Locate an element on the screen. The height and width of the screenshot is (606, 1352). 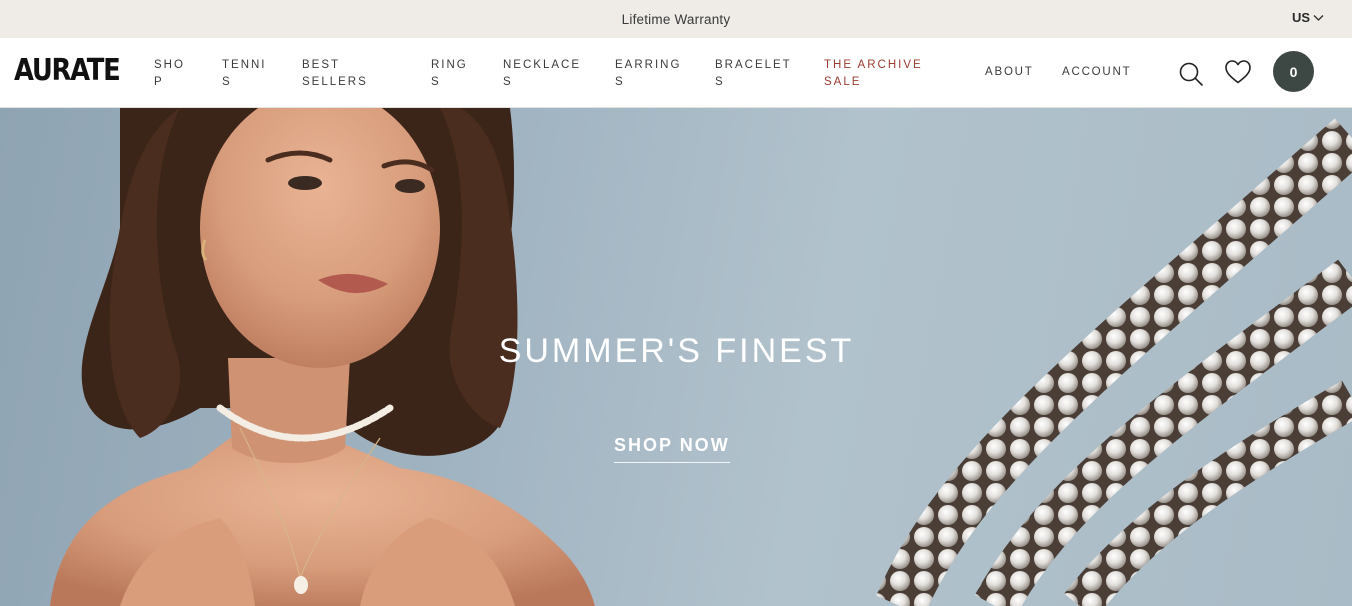
heart-icon is located at coordinates (1238, 72).